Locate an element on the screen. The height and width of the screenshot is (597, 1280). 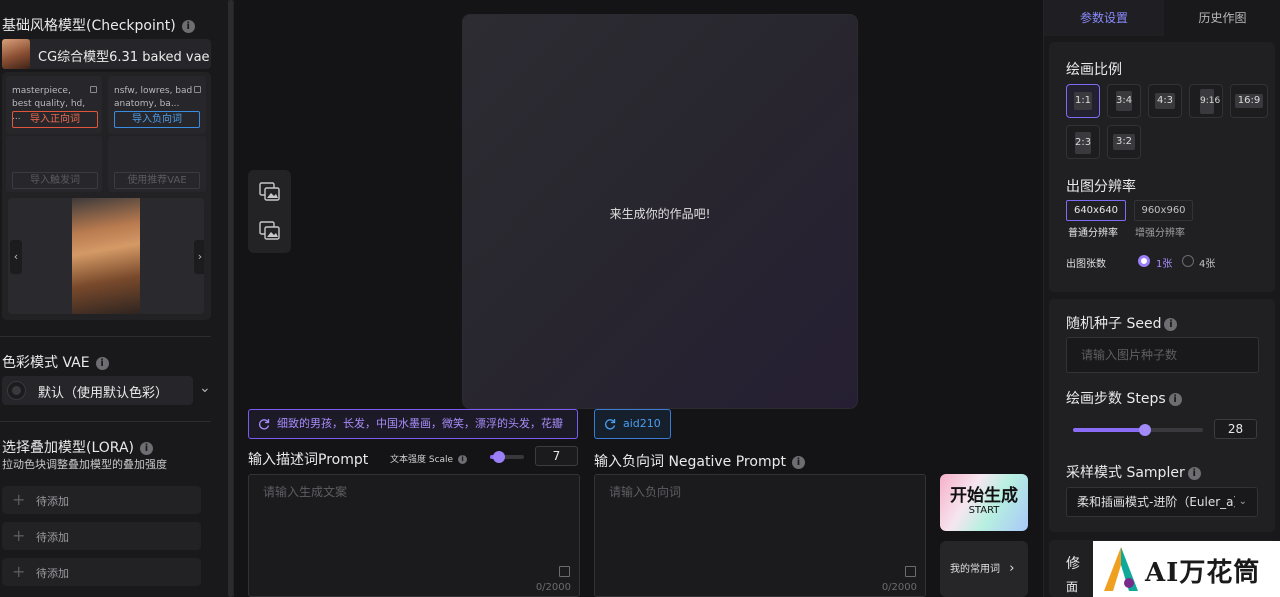
seed-title-text: 随机种子 Seed is located at coordinates (1114, 324).